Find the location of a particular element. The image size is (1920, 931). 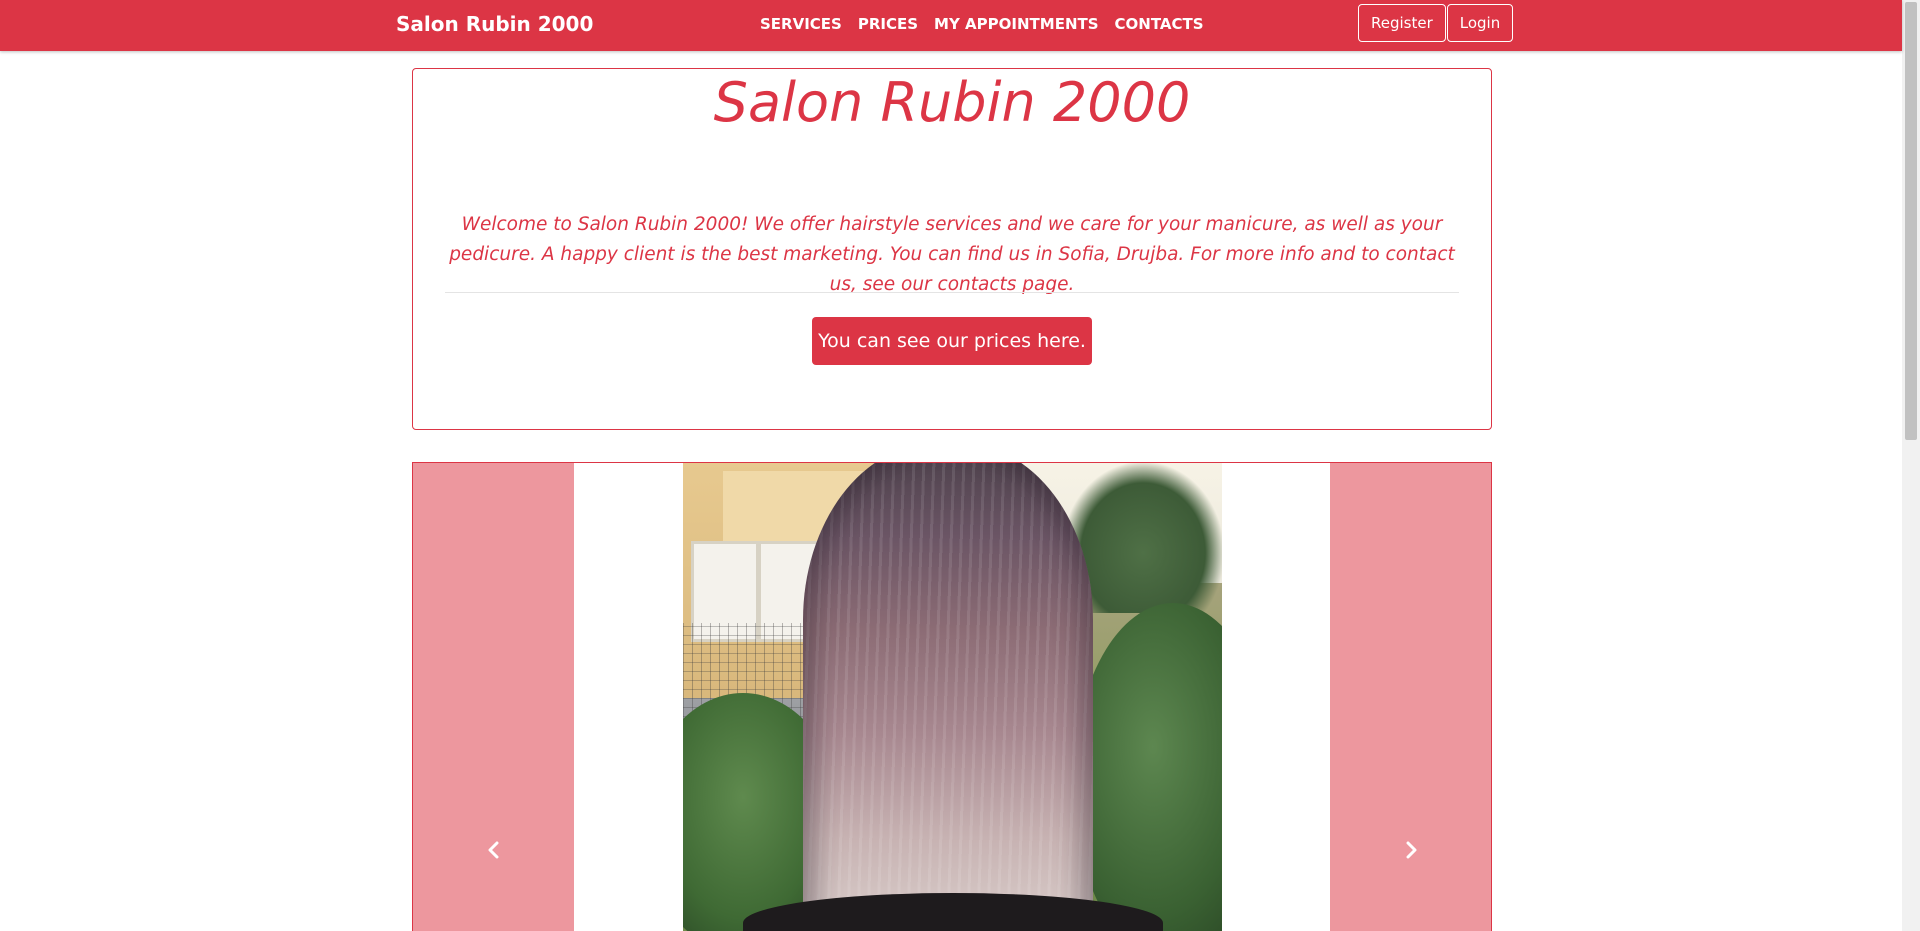

nav-my-appointments: MY APPOINTMENTS is located at coordinates (1016, 24).